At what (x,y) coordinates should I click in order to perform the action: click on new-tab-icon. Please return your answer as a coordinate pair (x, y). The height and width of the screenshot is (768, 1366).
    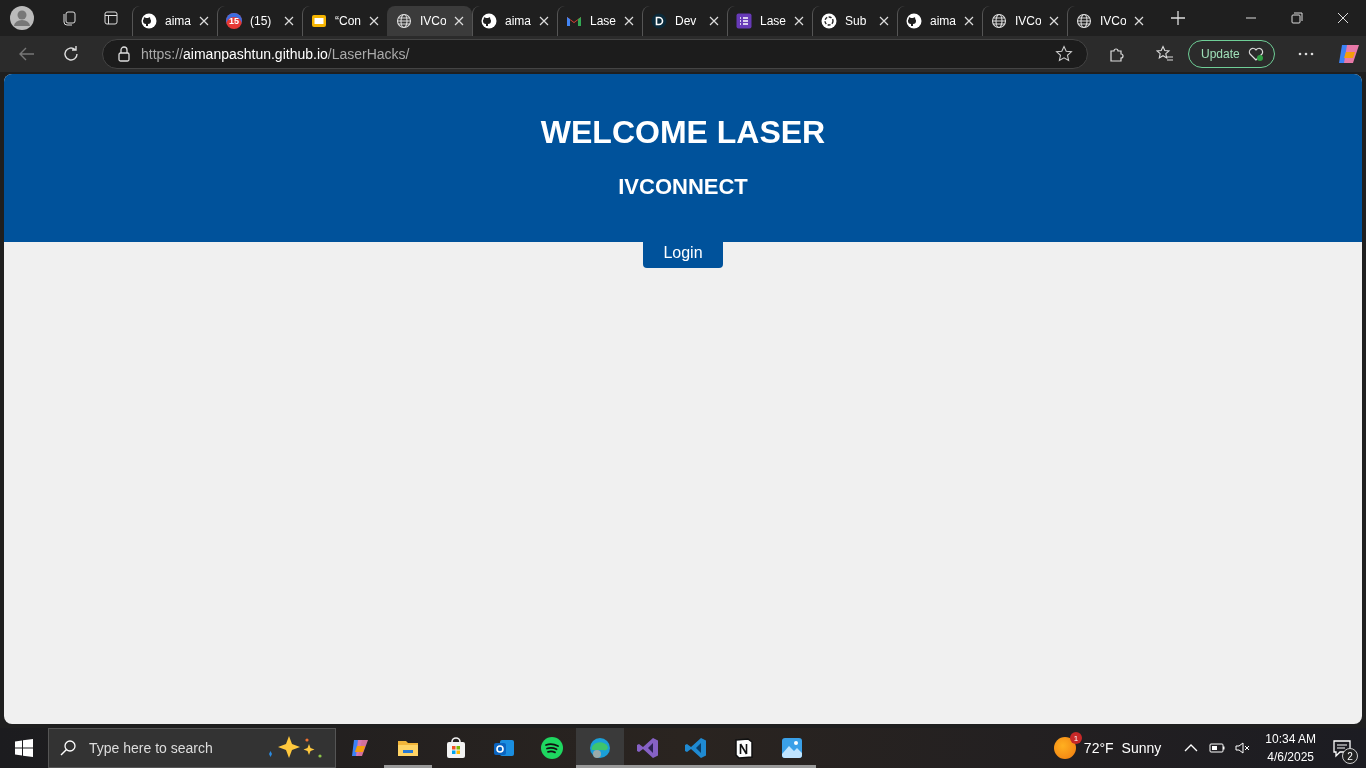
    Looking at the image, I should click on (1178, 18).